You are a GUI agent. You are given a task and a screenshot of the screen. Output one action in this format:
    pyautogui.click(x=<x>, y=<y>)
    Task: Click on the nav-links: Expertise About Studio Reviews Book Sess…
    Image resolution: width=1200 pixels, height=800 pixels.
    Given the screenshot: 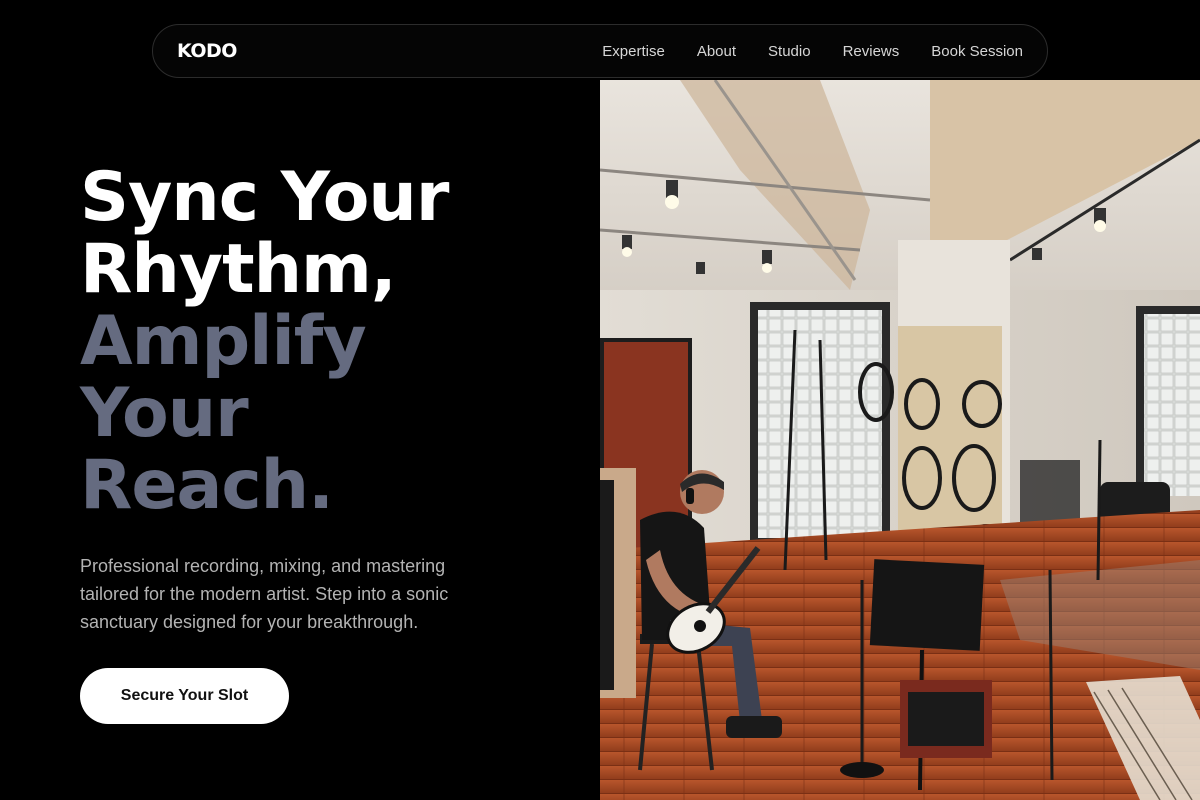 What is the action you would take?
    pyautogui.click(x=812, y=51)
    